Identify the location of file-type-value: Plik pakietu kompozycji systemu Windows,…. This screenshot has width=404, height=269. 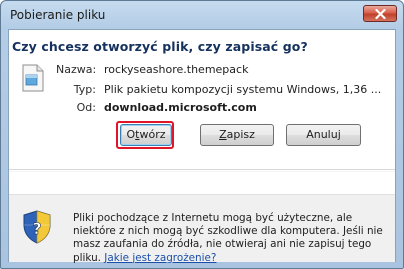
(243, 89).